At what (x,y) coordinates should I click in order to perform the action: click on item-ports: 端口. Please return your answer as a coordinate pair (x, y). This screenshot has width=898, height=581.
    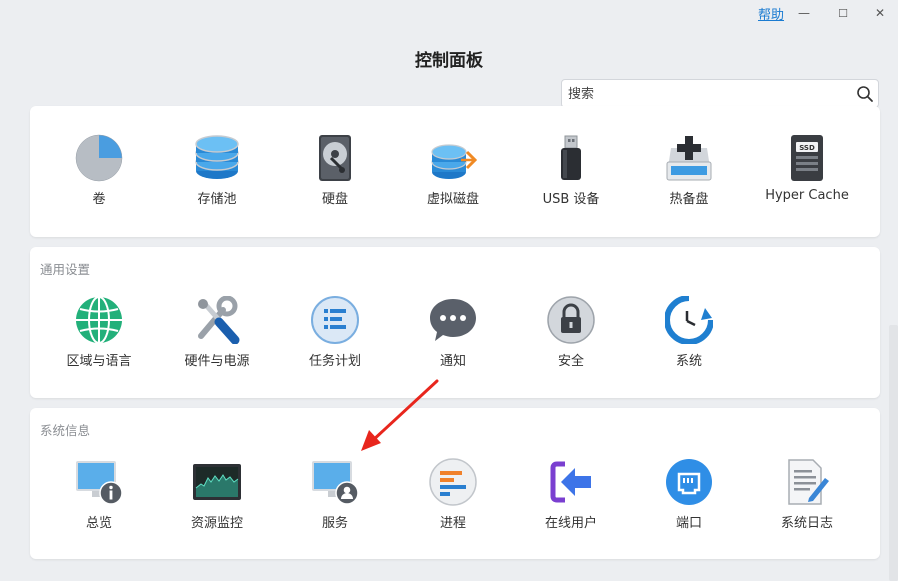
    Looking at the image, I should click on (689, 503).